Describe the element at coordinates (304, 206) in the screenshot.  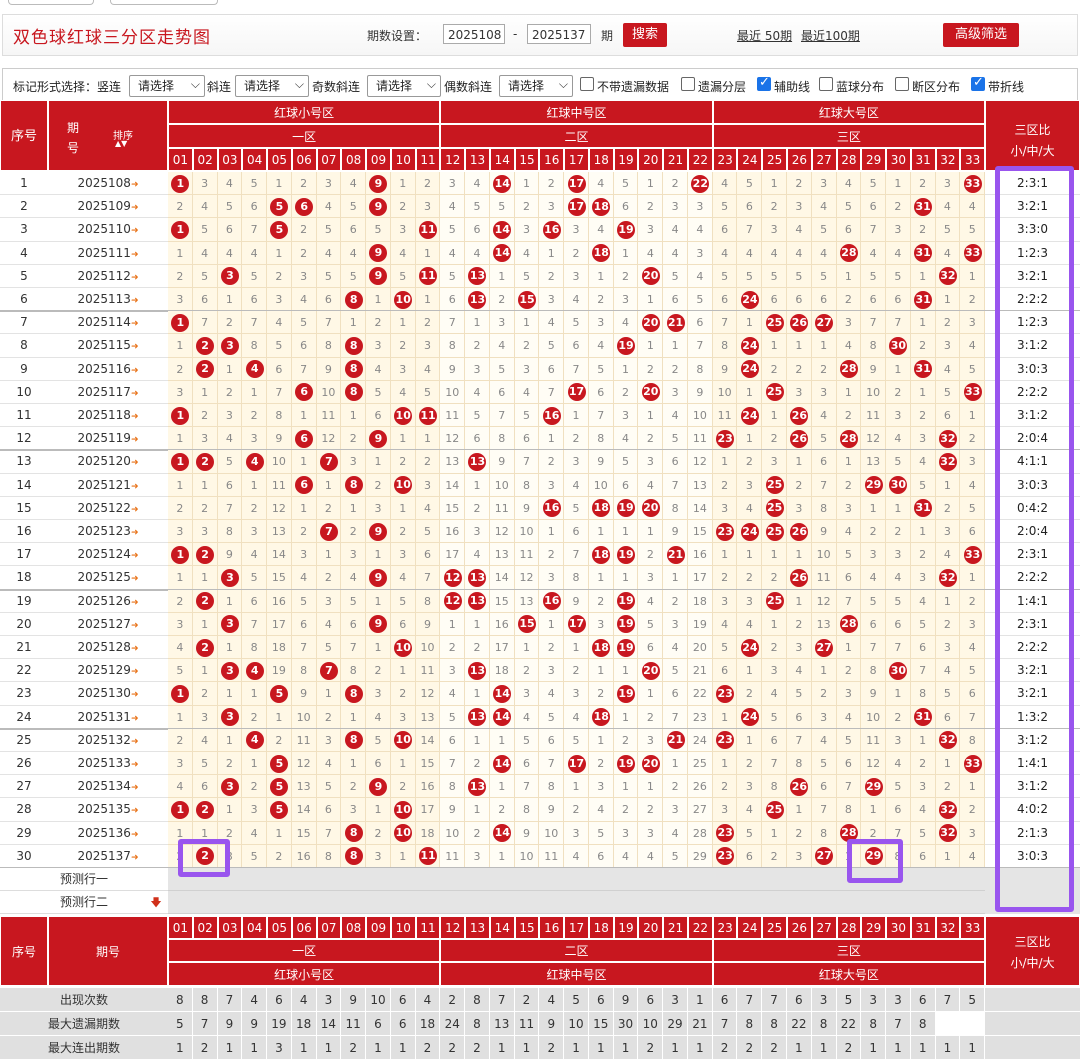
I see `drawn-ball: 6` at that location.